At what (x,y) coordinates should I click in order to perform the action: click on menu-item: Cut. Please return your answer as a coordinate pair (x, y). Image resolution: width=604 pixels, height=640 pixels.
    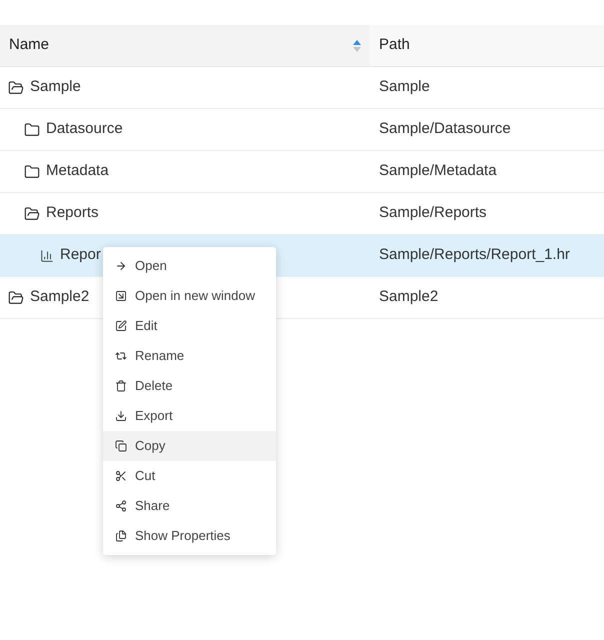
    Looking at the image, I should click on (189, 476).